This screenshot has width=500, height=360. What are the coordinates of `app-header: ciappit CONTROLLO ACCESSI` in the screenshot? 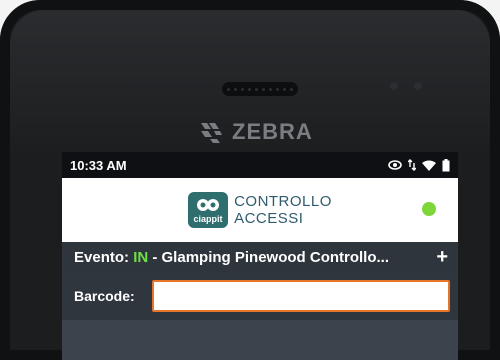 It's located at (260, 210).